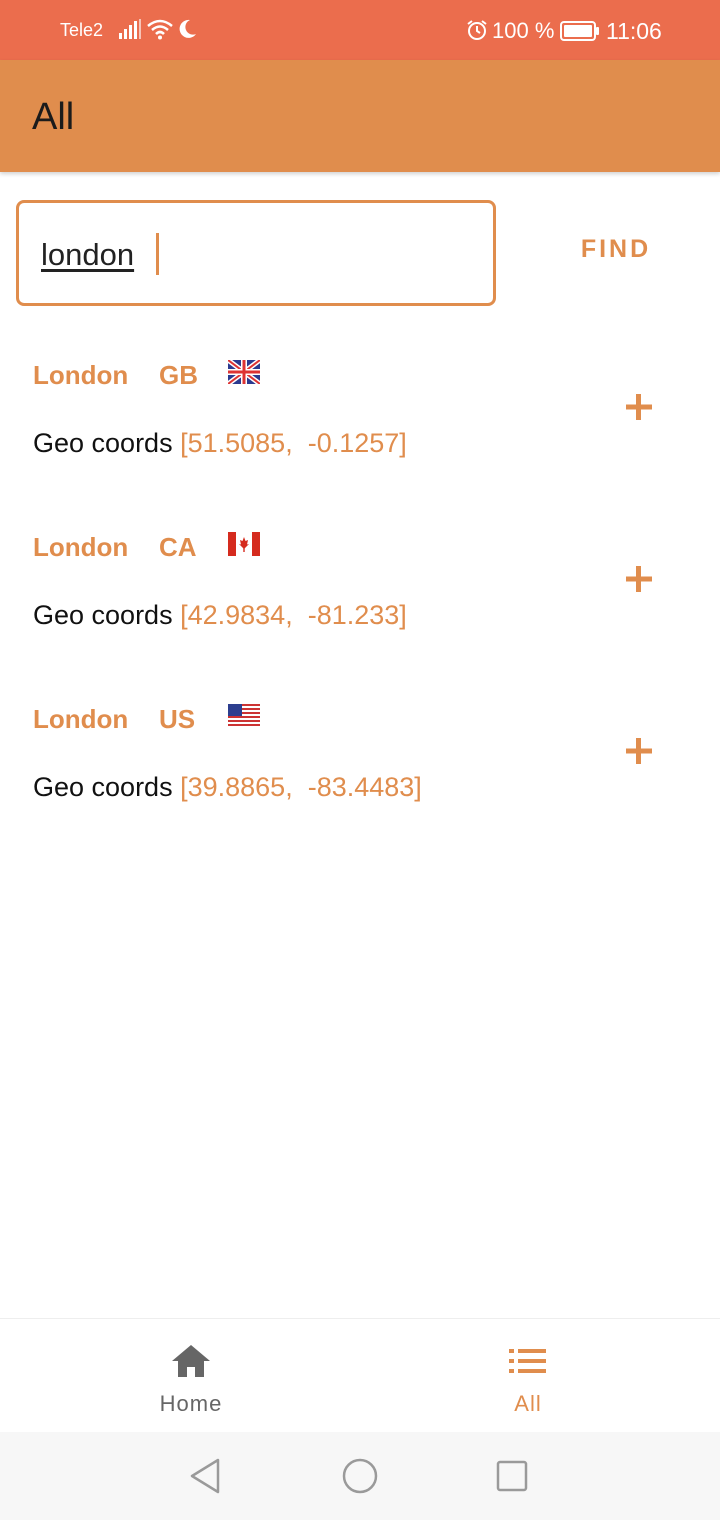 The image size is (720, 1520). I want to click on page-title: All, so click(53, 117).